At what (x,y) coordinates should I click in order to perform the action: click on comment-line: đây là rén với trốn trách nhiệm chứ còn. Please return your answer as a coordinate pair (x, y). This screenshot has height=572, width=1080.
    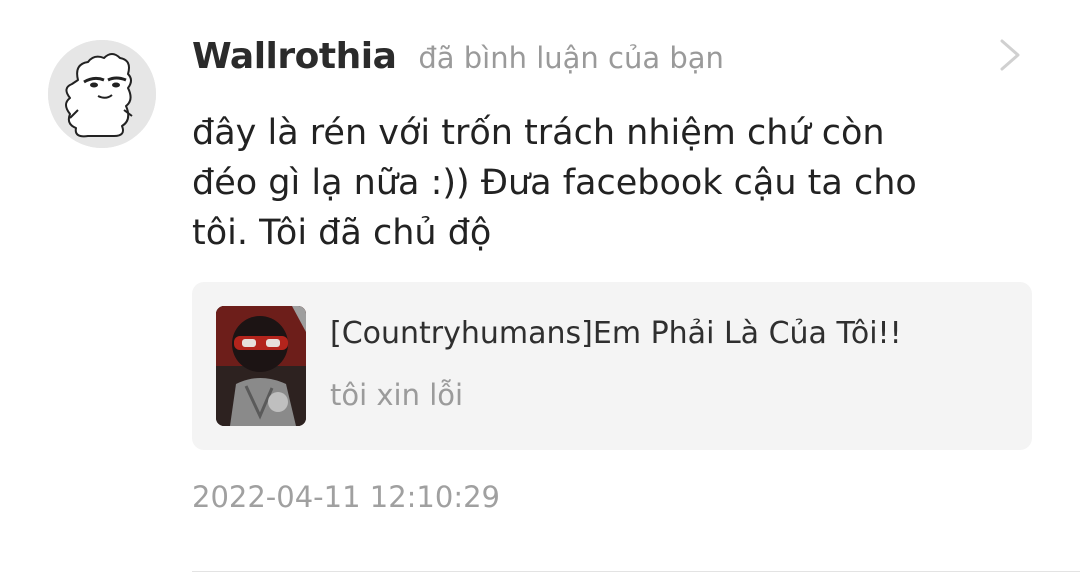
    Looking at the image, I should click on (538, 133).